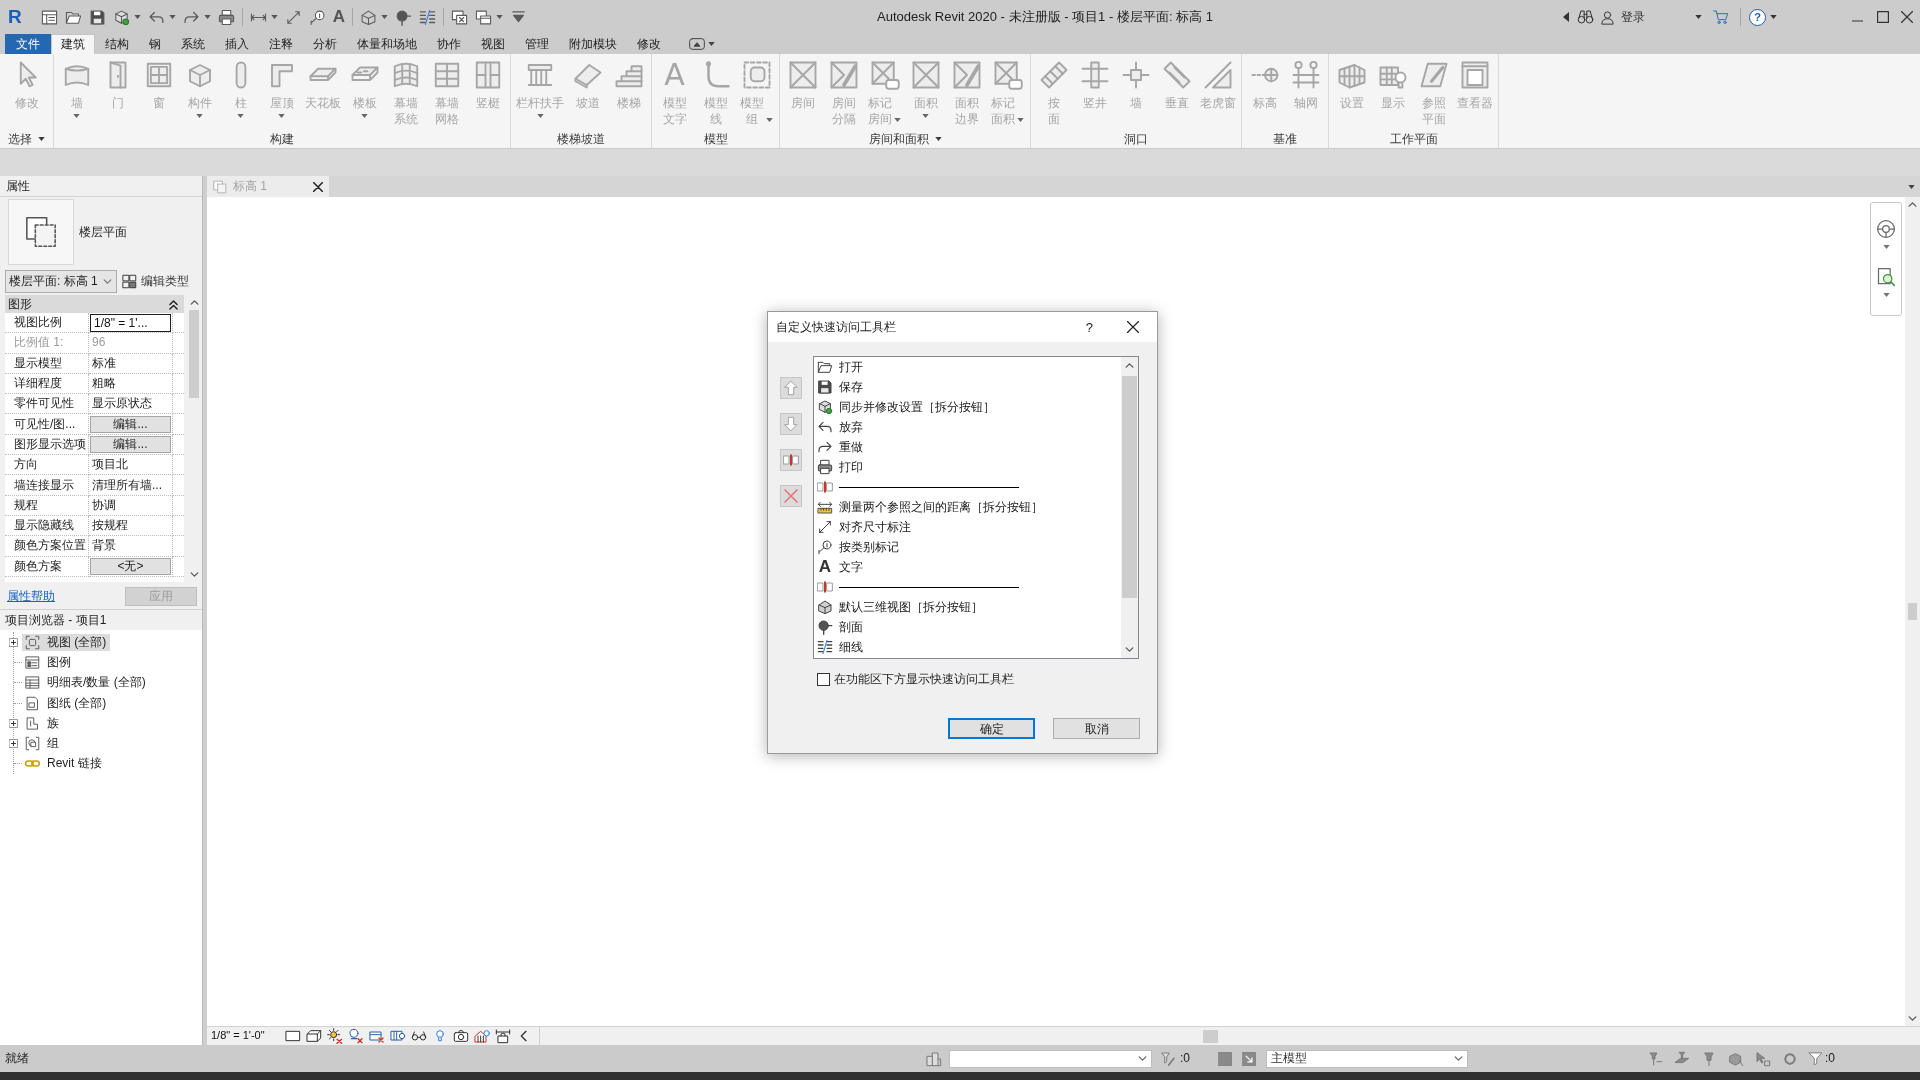 The image size is (1920, 1080). What do you see at coordinates (969, 507) in the screenshot?
I see `command-item: 测量两个参照之间的距离［拆分按钮］` at bounding box center [969, 507].